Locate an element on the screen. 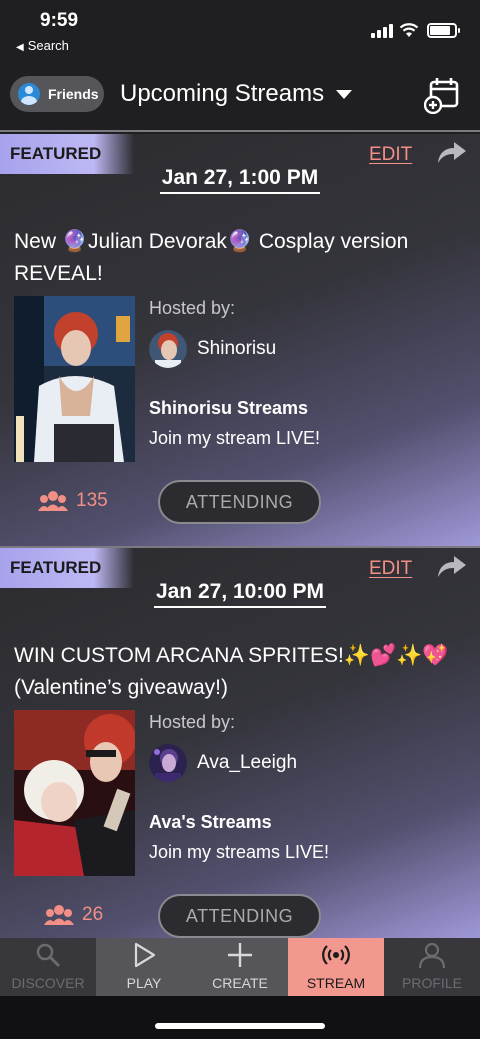 Image resolution: width=480 pixels, height=1039 pixels. attendee-count-number: 26 is located at coordinates (93, 914).